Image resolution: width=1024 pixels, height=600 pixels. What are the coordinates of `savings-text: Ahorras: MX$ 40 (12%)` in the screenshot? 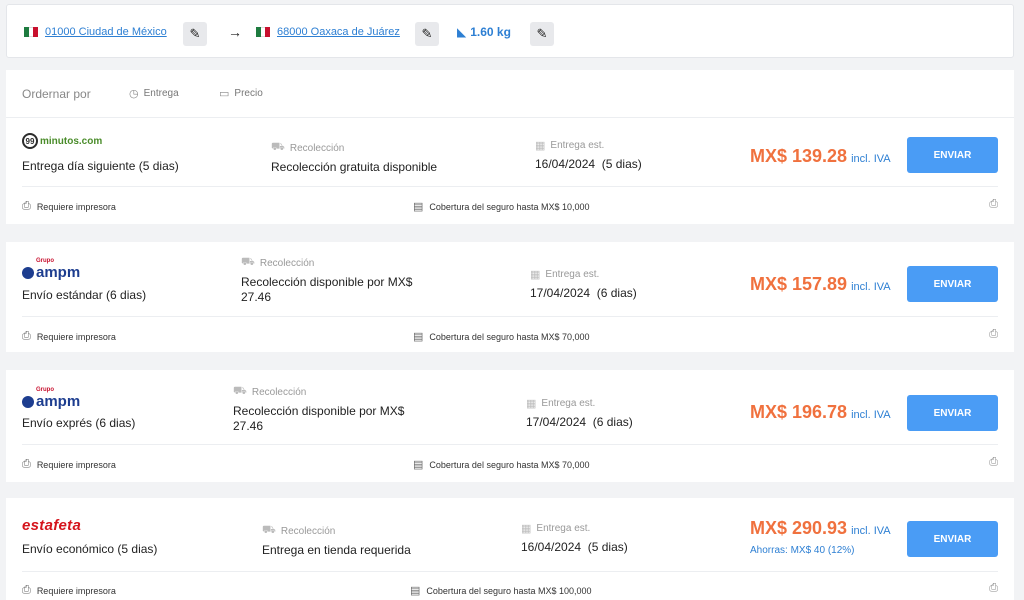 It's located at (802, 550).